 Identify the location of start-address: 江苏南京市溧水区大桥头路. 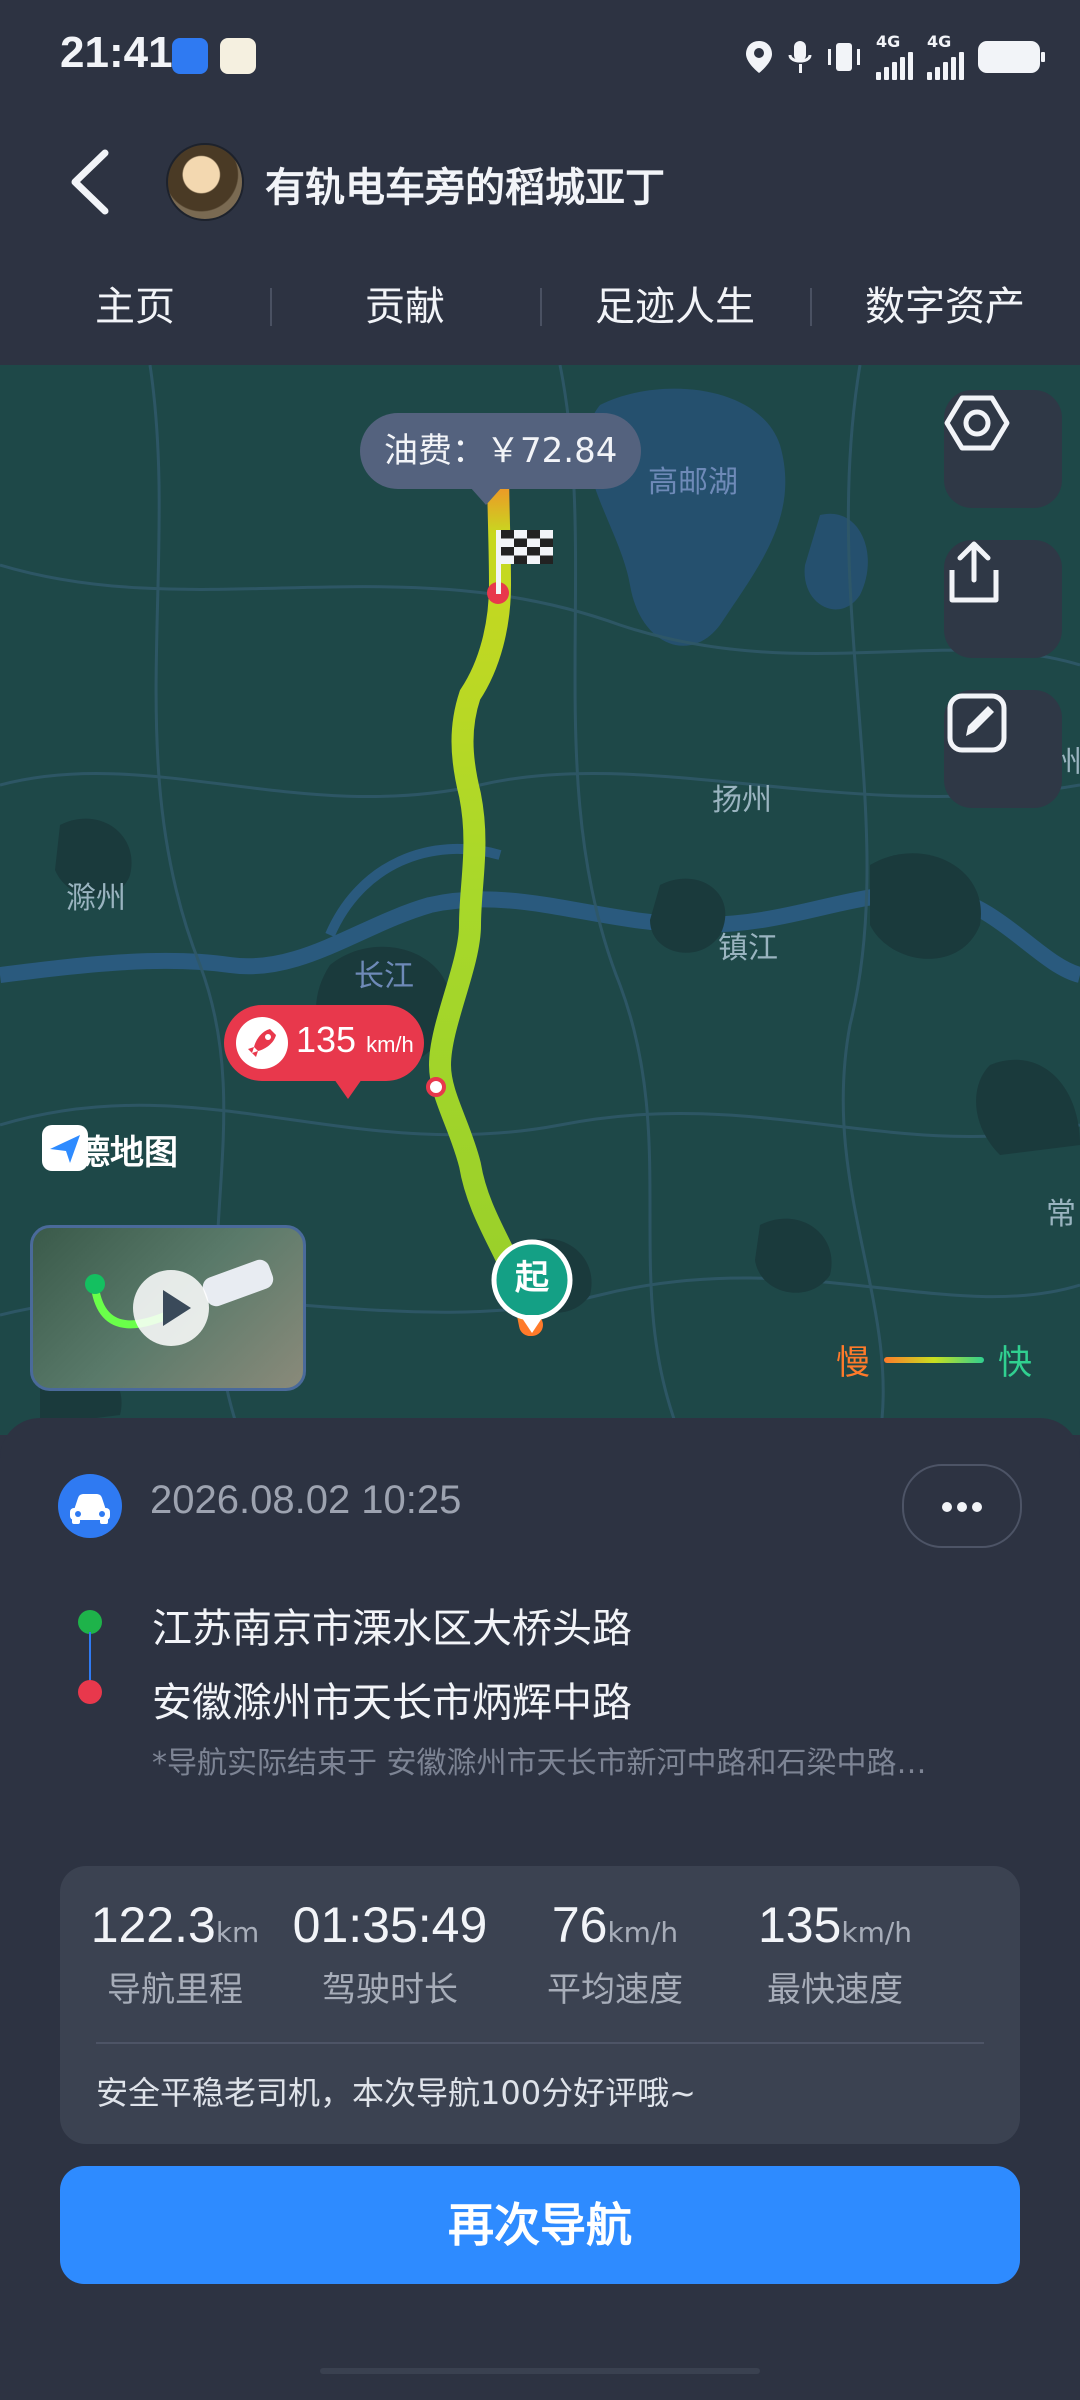
(392, 1629).